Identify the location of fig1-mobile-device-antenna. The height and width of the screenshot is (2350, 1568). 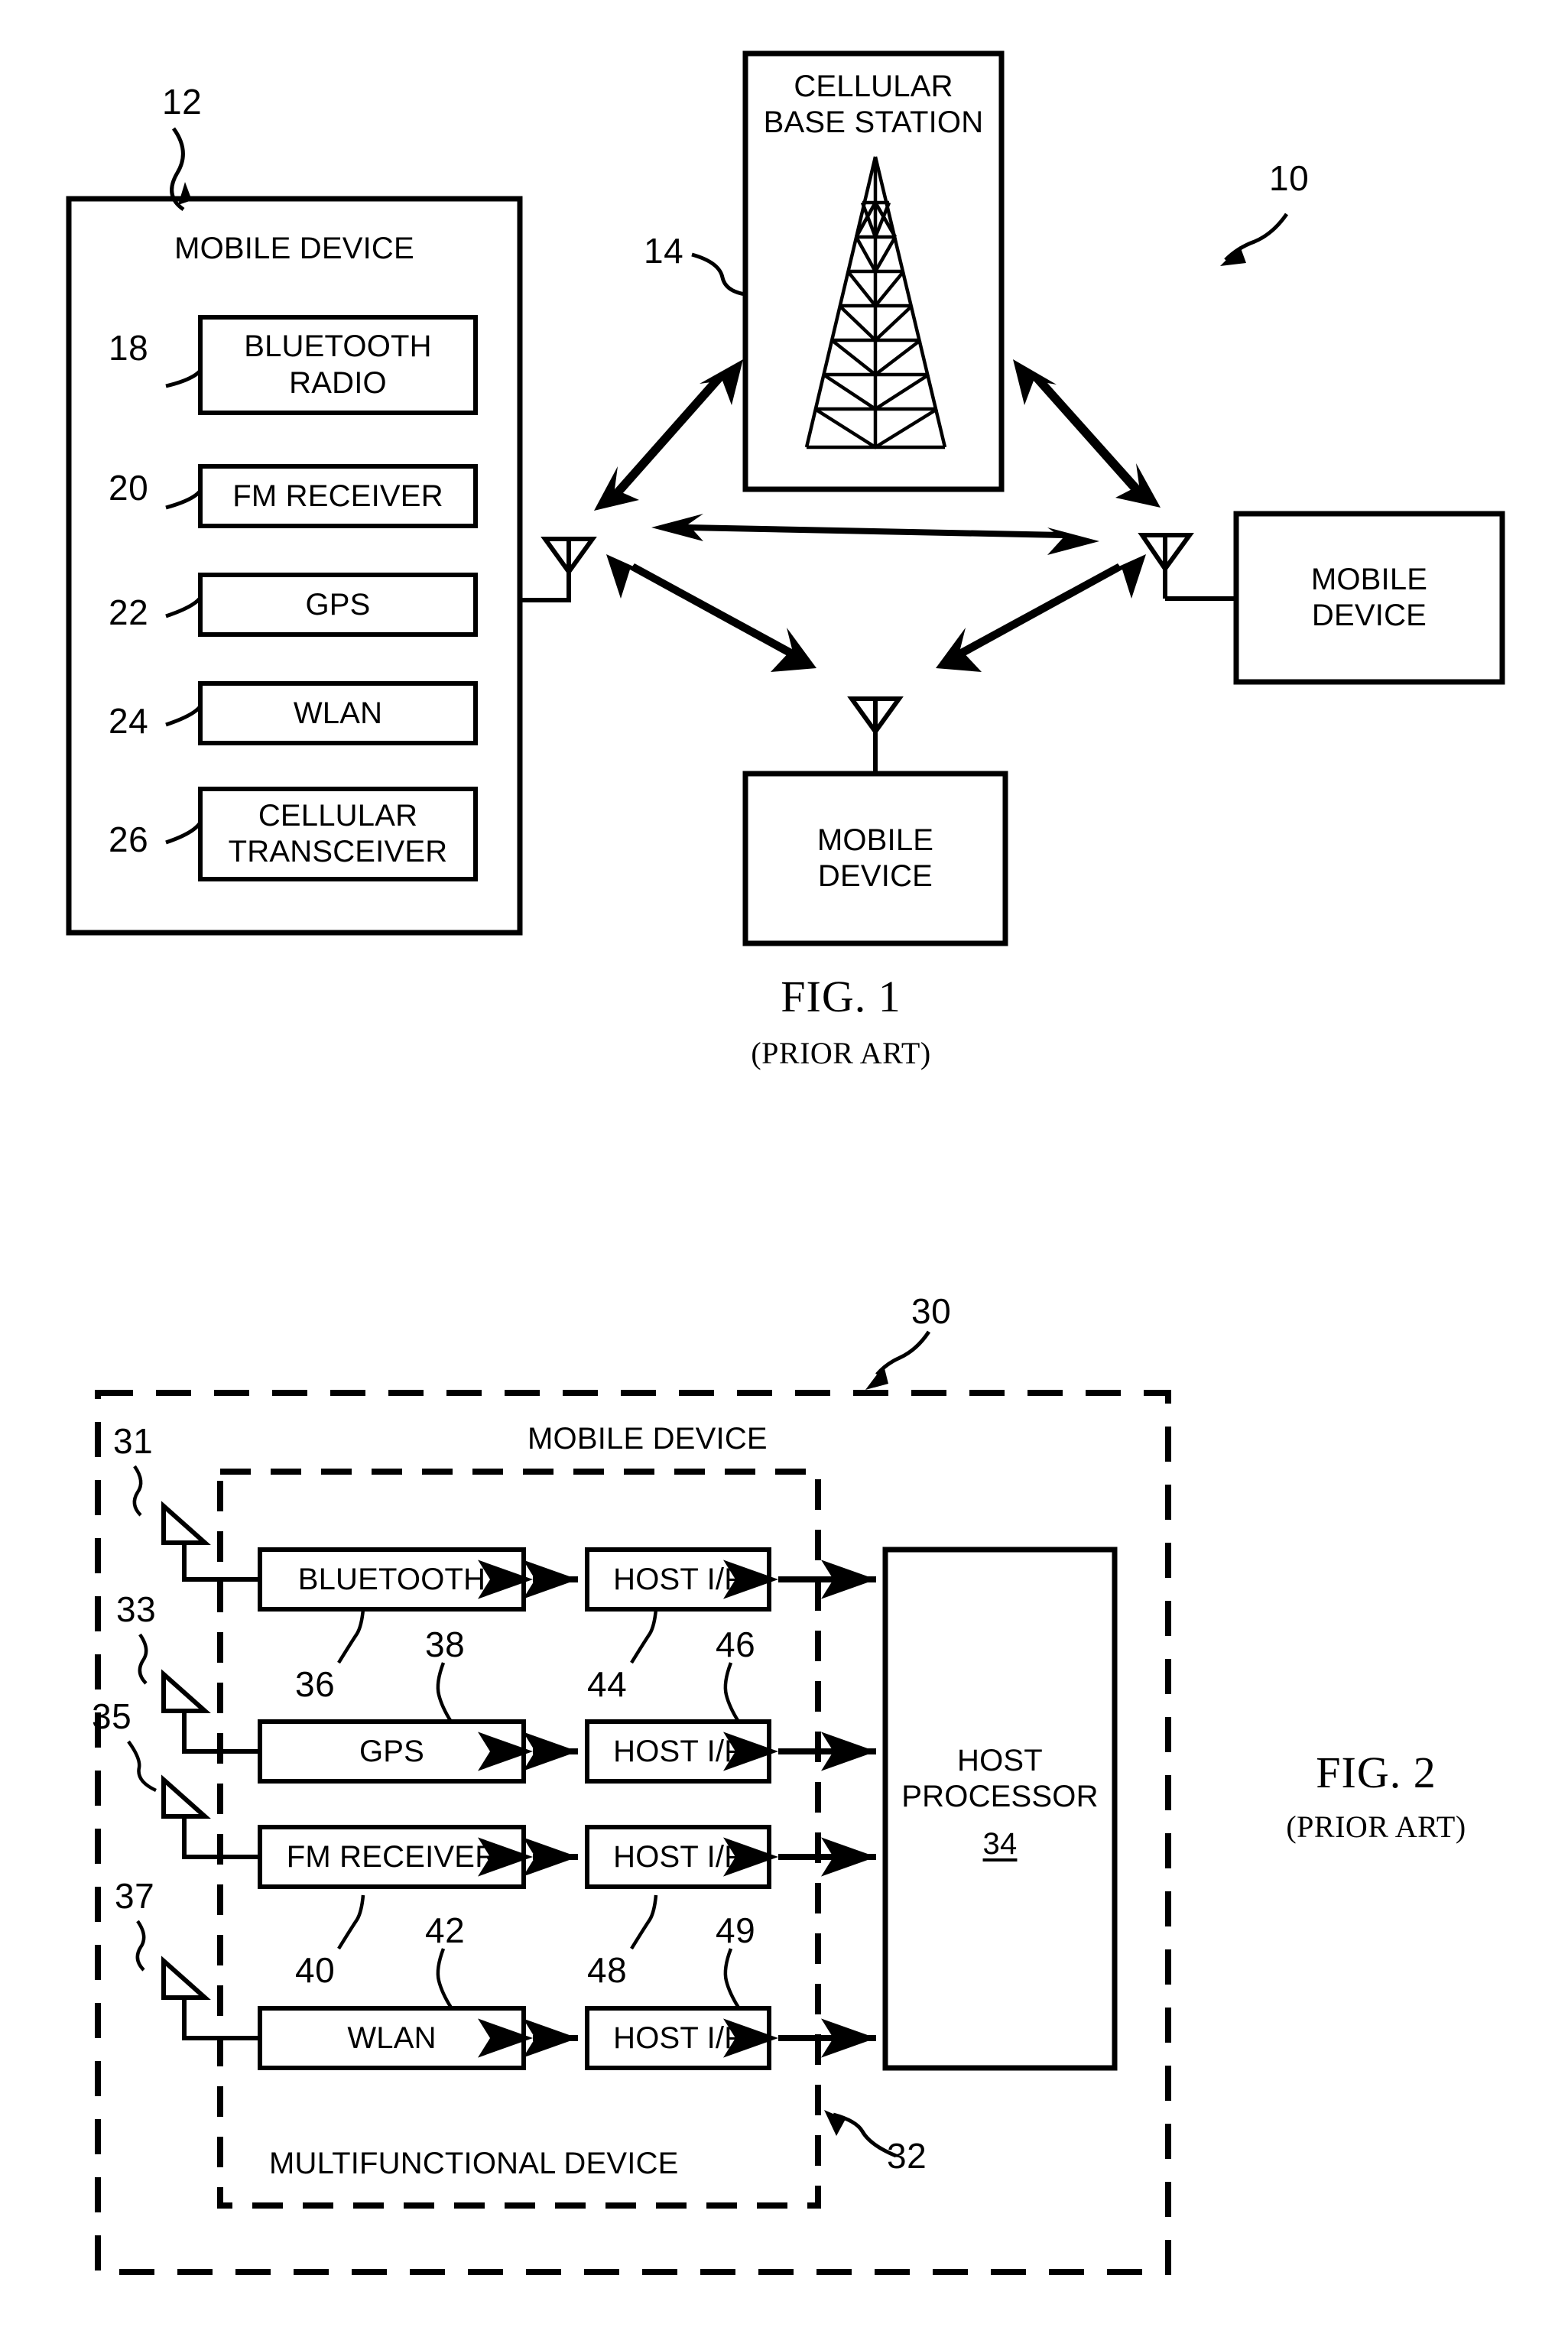
(558, 570).